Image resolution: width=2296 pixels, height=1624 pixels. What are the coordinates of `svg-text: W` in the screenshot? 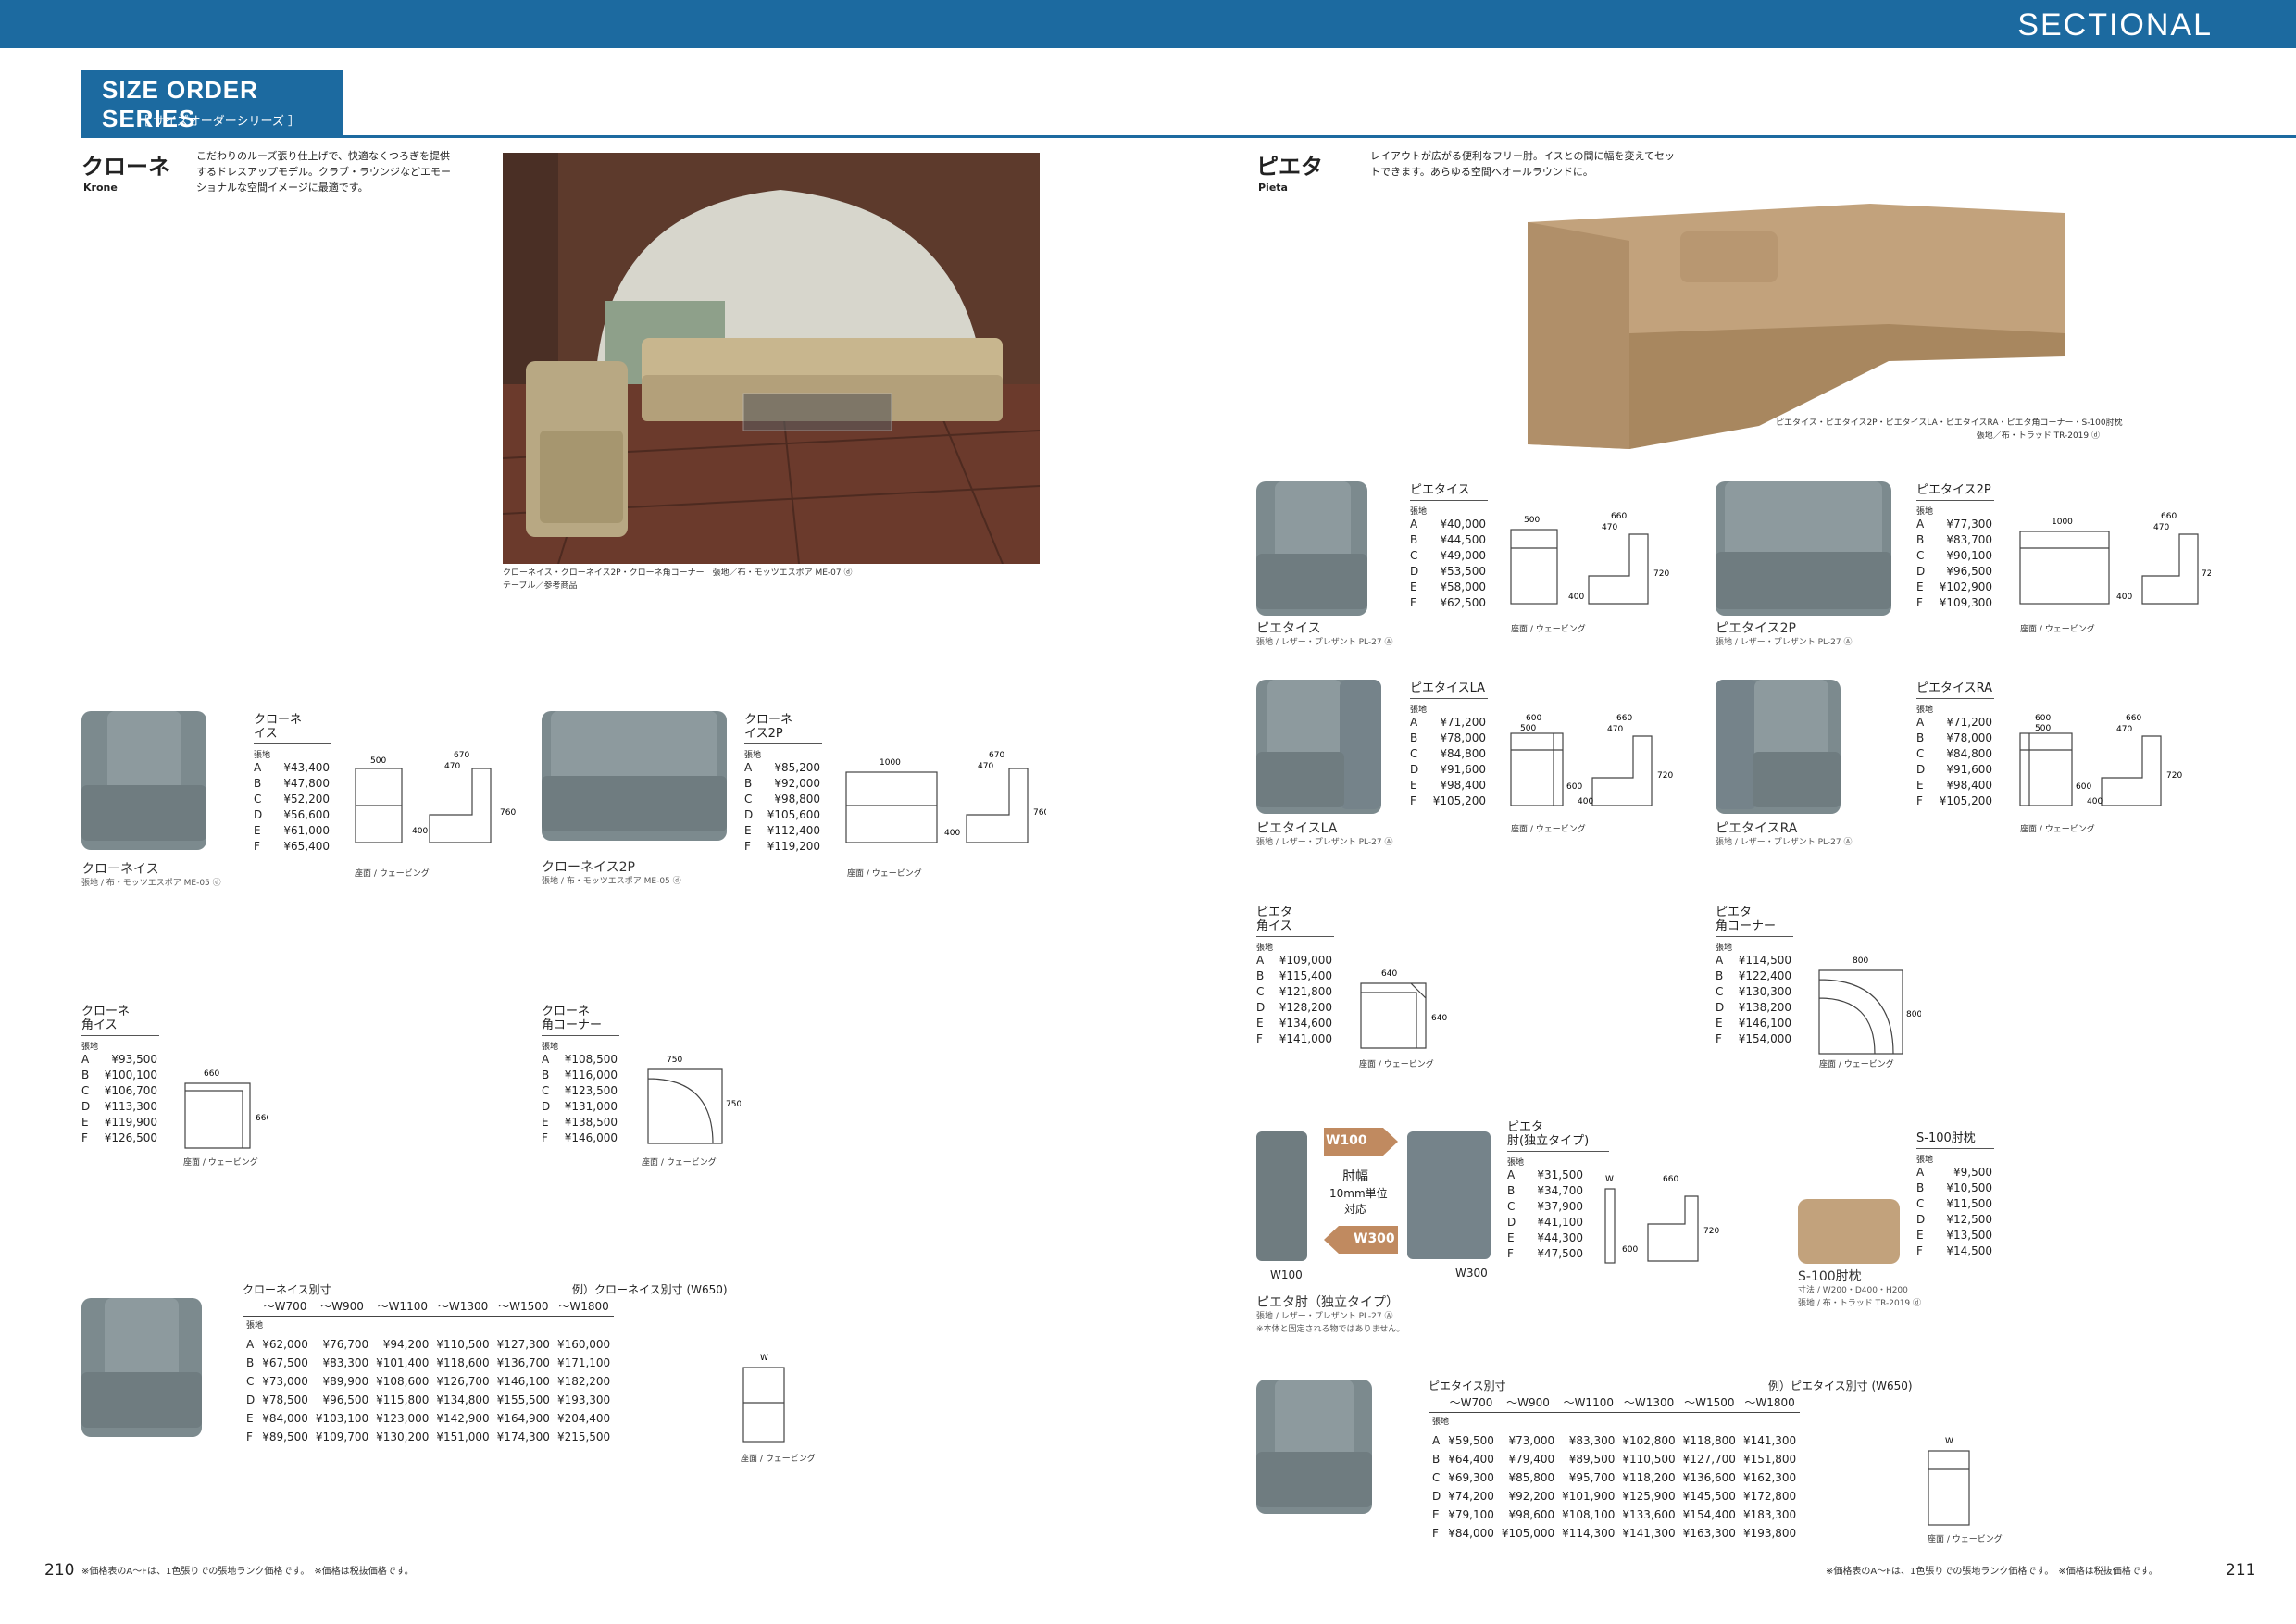 It's located at (1949, 1441).